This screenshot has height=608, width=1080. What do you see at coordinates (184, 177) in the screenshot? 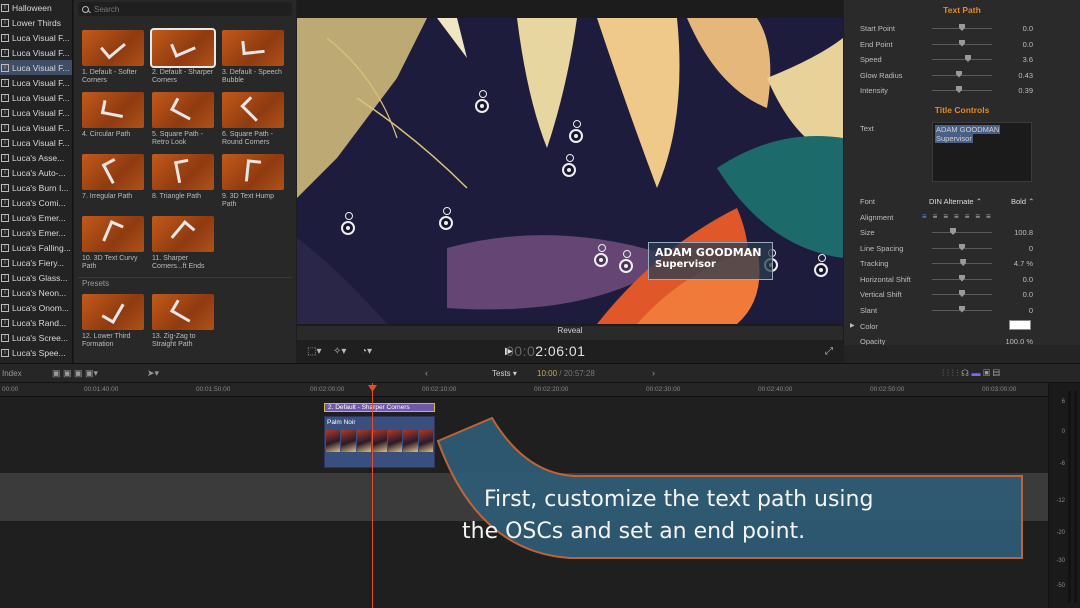
I see `effect-tile: 8. Triangle Path` at bounding box center [184, 177].